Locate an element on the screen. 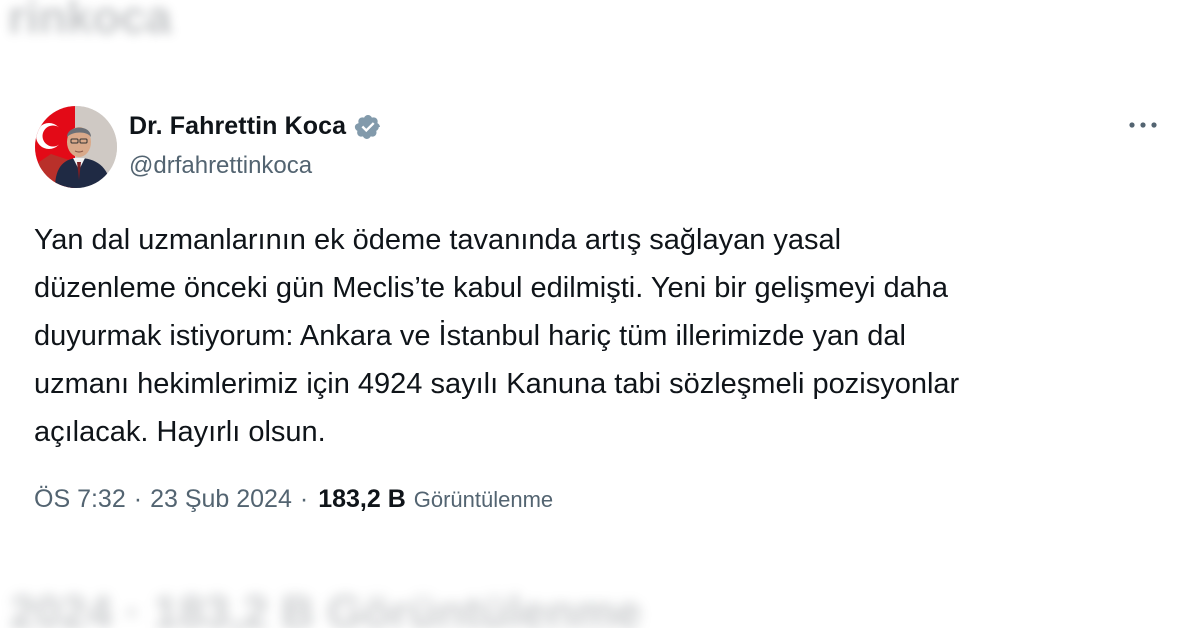 Image resolution: width=1200 pixels, height=628 pixels. avatar-image is located at coordinates (76, 147).